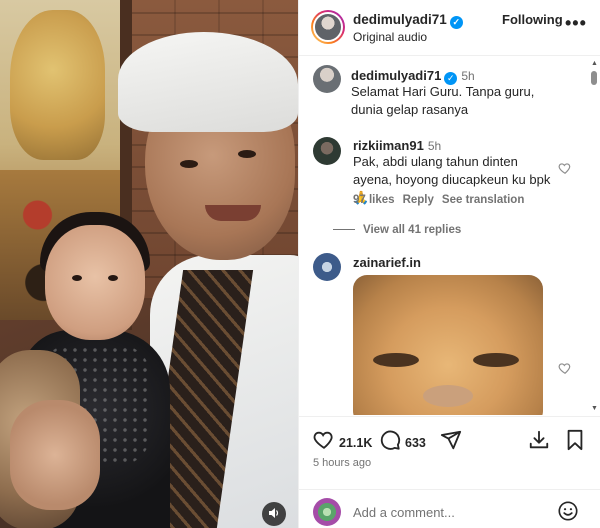 This screenshot has height=528, width=600. Describe the element at coordinates (327, 512) in the screenshot. I see `viewer-avatar` at that location.